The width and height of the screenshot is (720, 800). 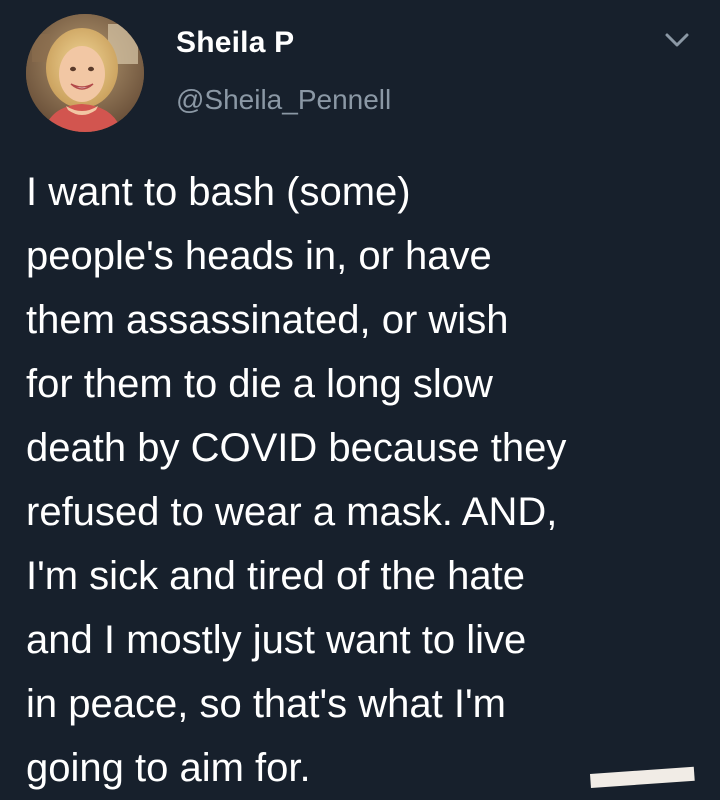 I want to click on tweet-text-line: for them to die a long slow, so click(x=259, y=384).